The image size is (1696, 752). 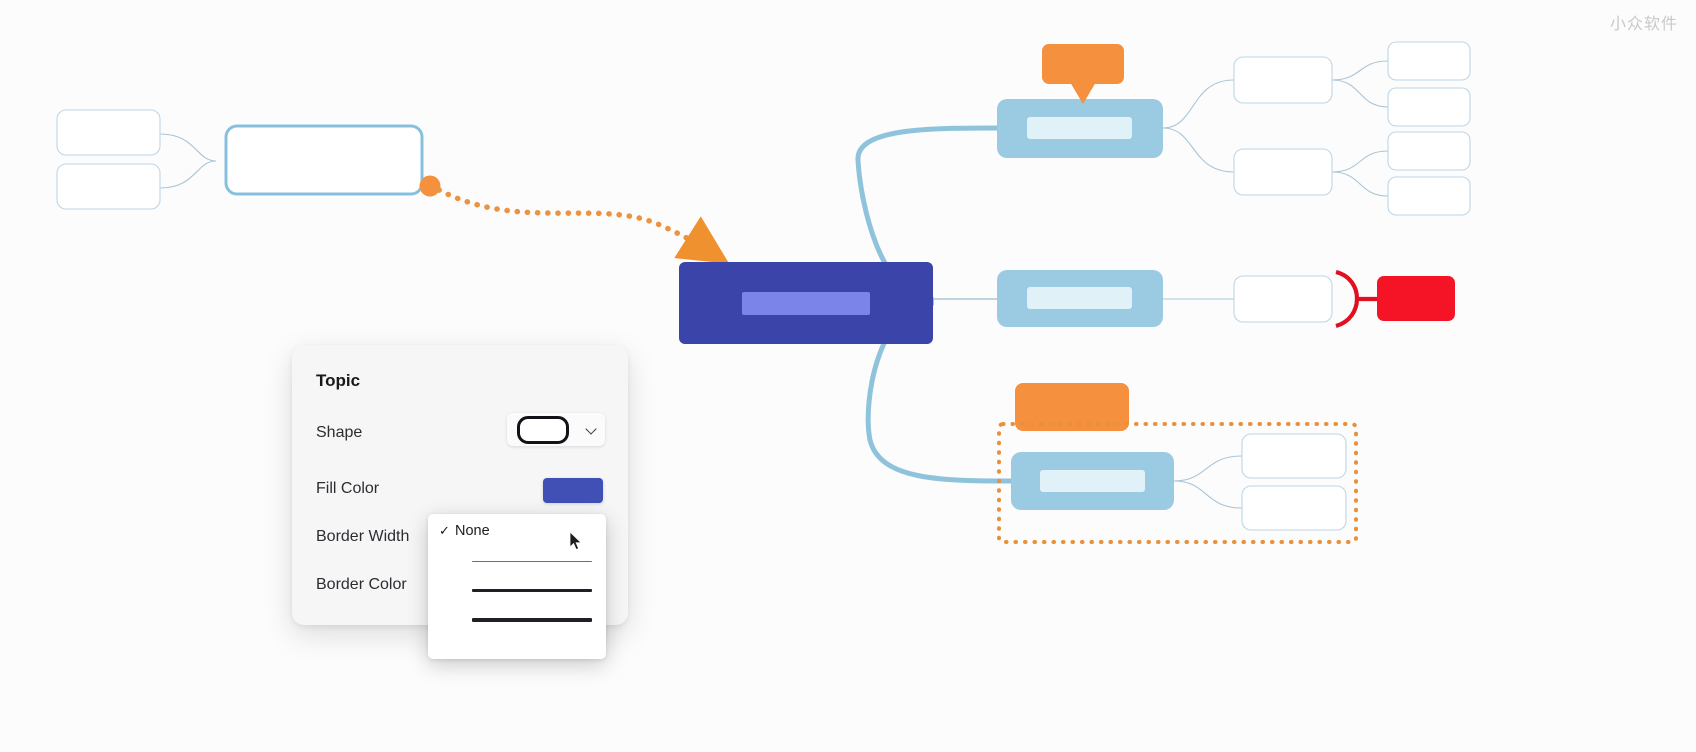 I want to click on mouse-cursor, so click(x=575, y=541).